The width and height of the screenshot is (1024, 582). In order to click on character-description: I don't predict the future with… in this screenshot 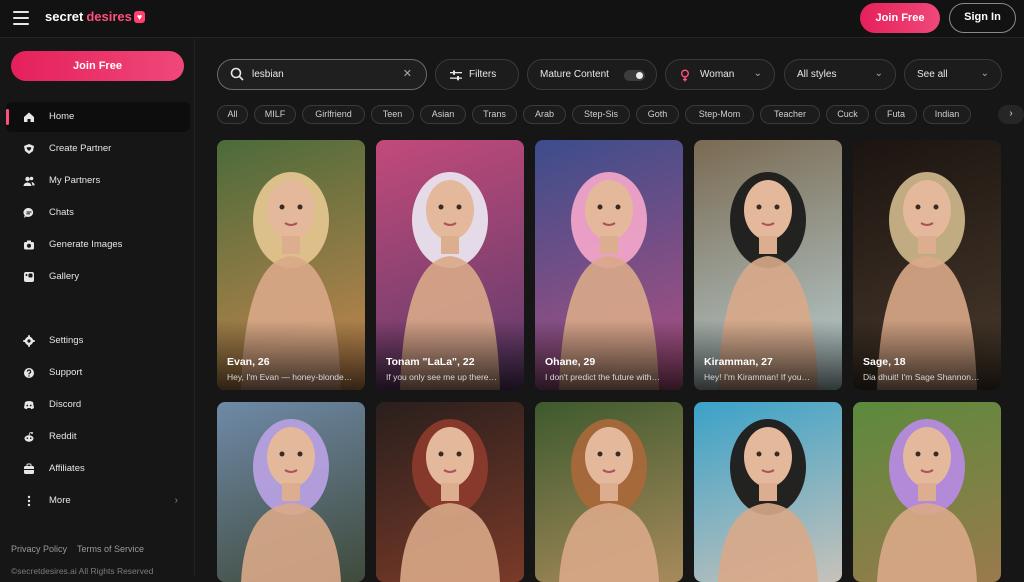, I will do `click(603, 377)`.